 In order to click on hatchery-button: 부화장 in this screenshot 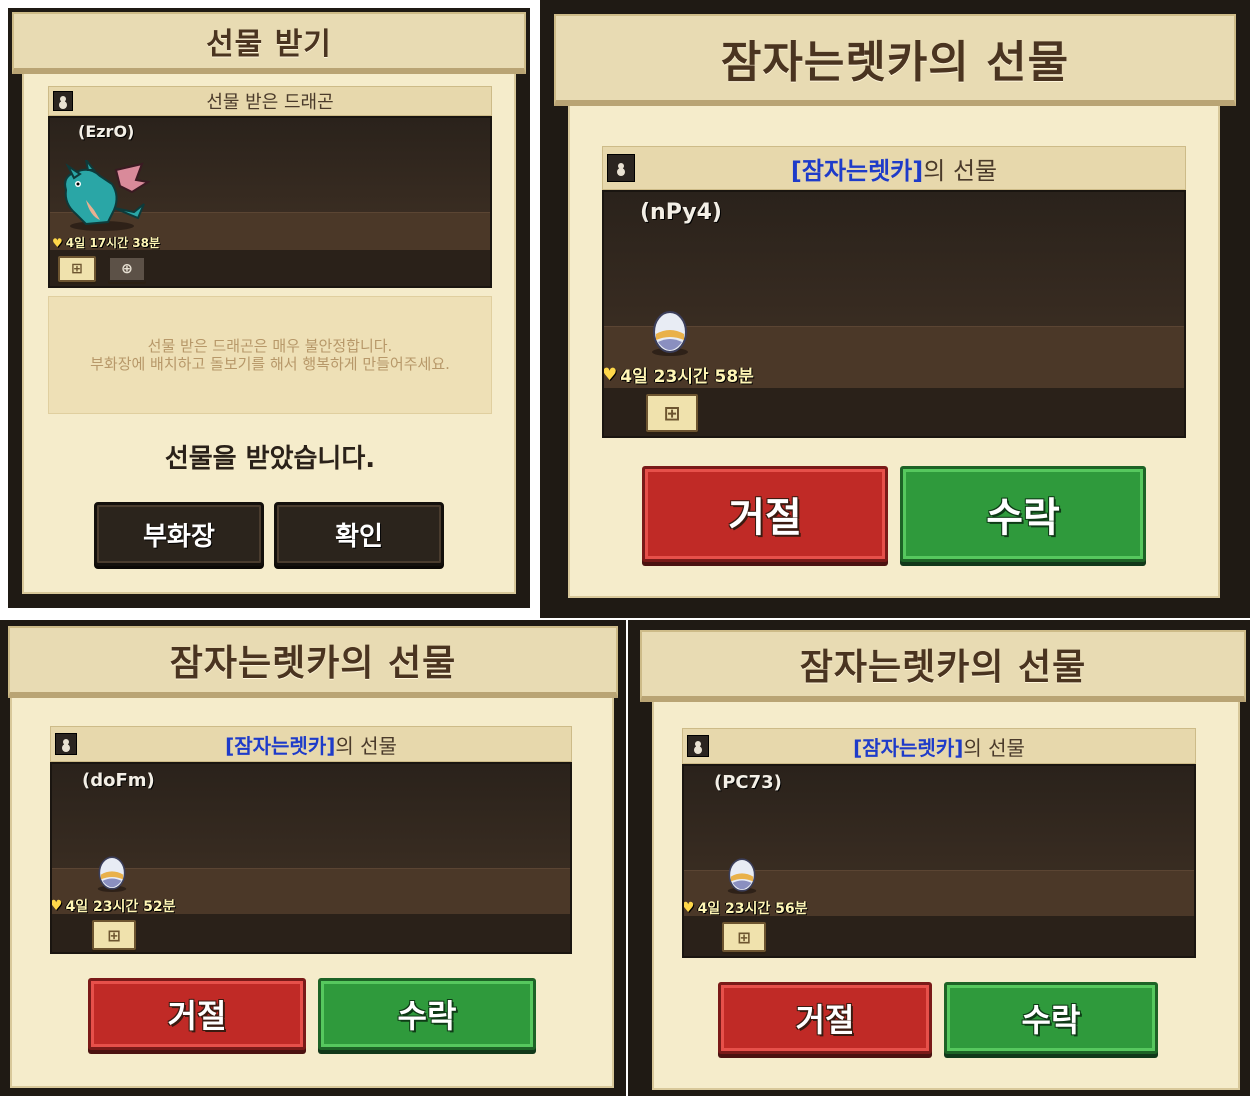, I will do `click(179, 534)`.